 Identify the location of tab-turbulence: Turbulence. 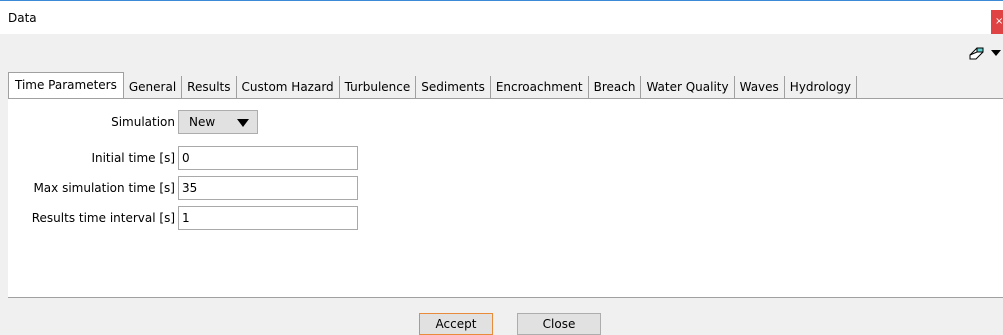
(378, 87).